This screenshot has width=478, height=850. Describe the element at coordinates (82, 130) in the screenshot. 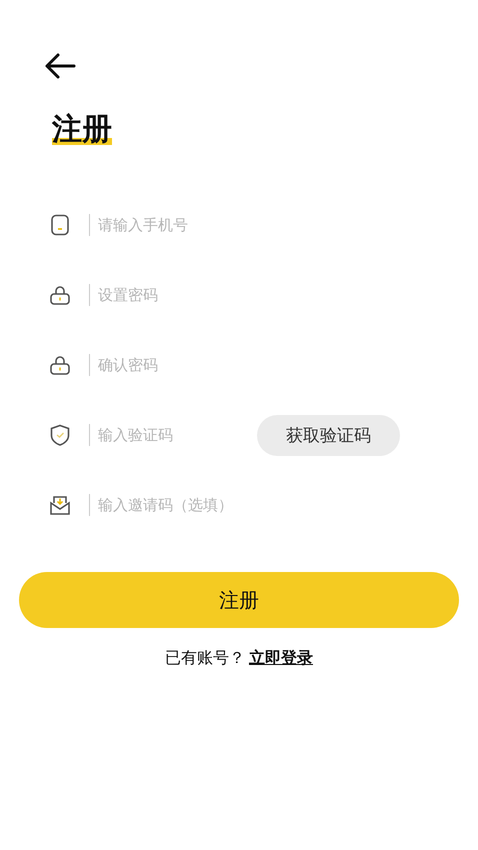

I see `page-title: 注册` at that location.